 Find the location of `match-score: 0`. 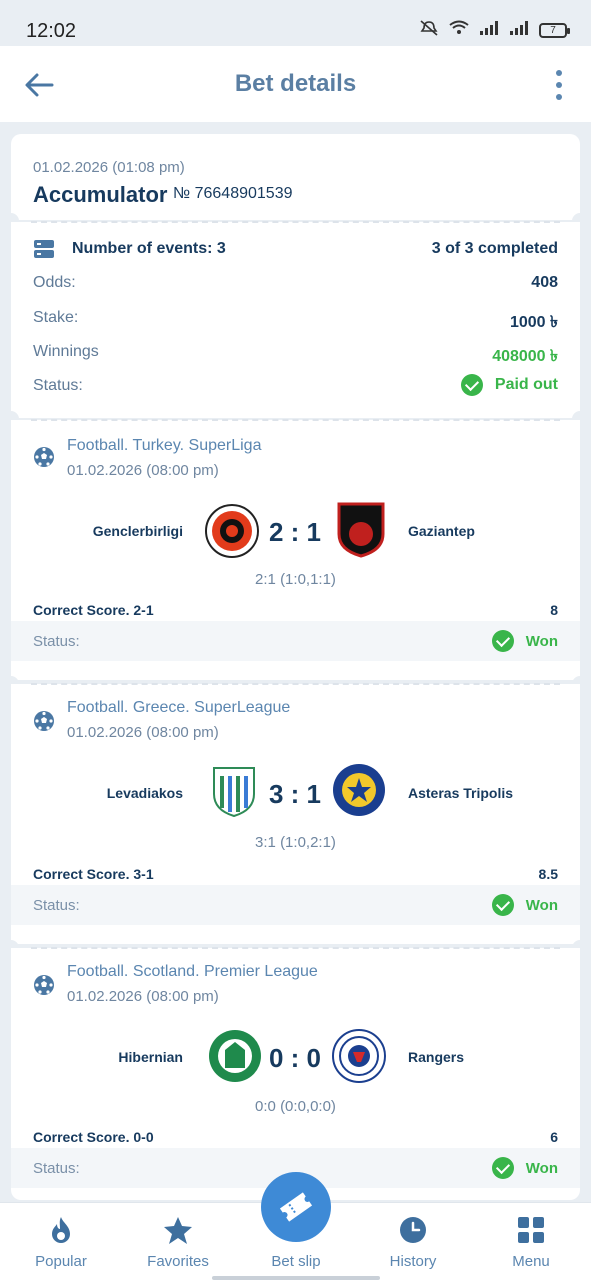

match-score: 0 is located at coordinates (295, 1058).